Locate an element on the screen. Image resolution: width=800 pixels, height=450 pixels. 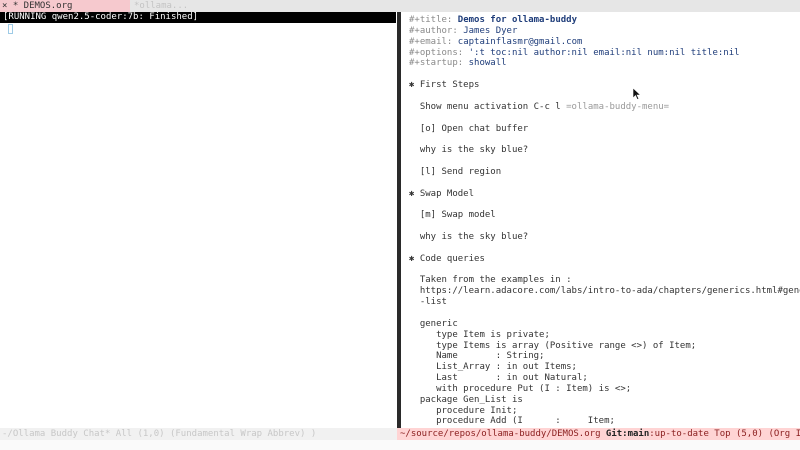
modeline-path: ~/source/repos/ollama-buddy/DEMOS.org is located at coordinates (503, 434).